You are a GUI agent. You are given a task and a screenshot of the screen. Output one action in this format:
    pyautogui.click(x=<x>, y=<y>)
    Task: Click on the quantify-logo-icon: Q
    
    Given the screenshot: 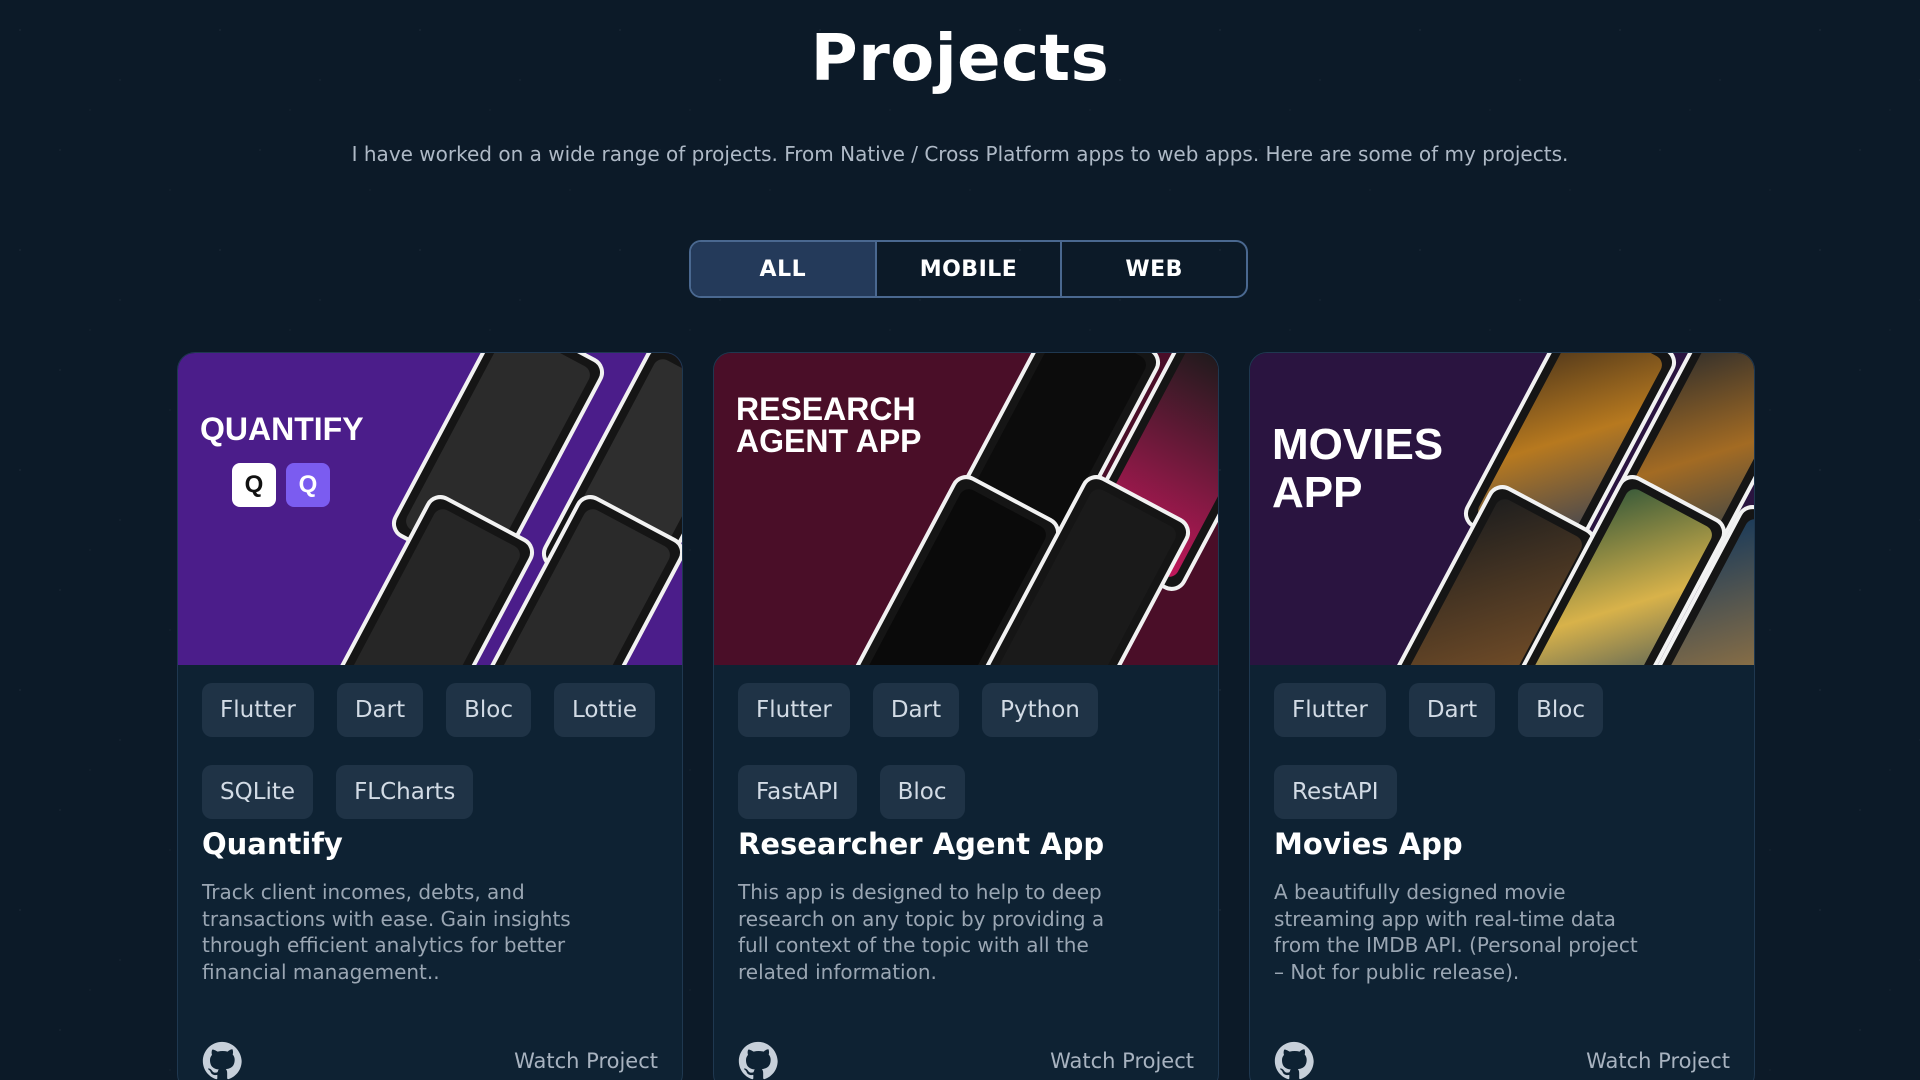 What is the action you would take?
    pyautogui.click(x=254, y=485)
    